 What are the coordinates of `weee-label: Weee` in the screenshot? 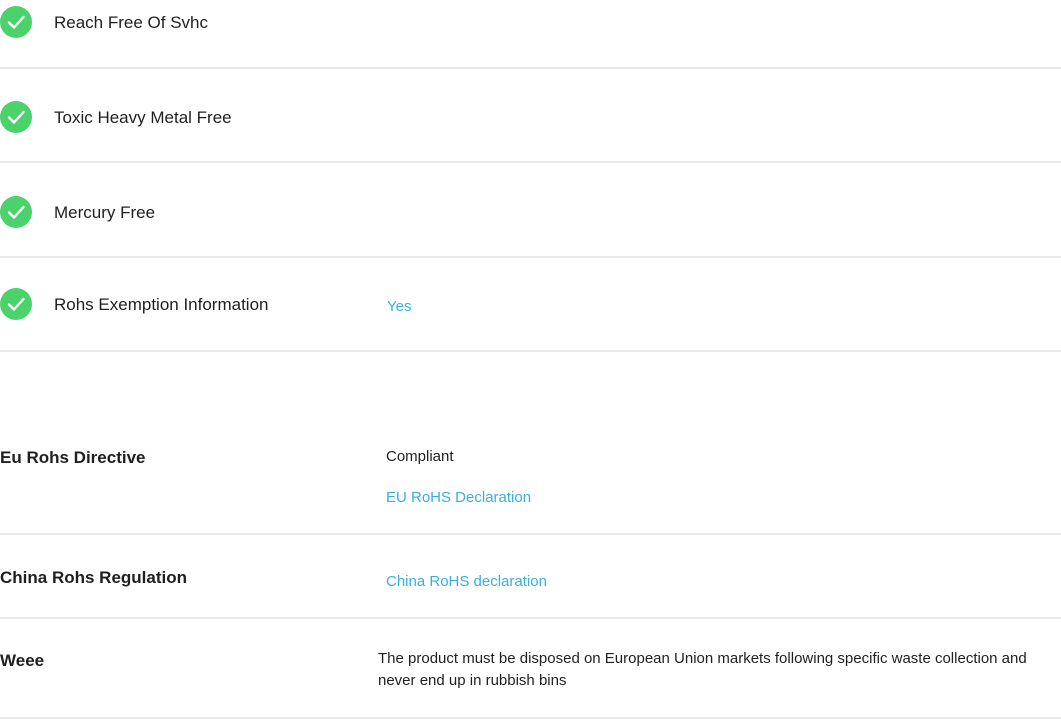 It's located at (22, 660).